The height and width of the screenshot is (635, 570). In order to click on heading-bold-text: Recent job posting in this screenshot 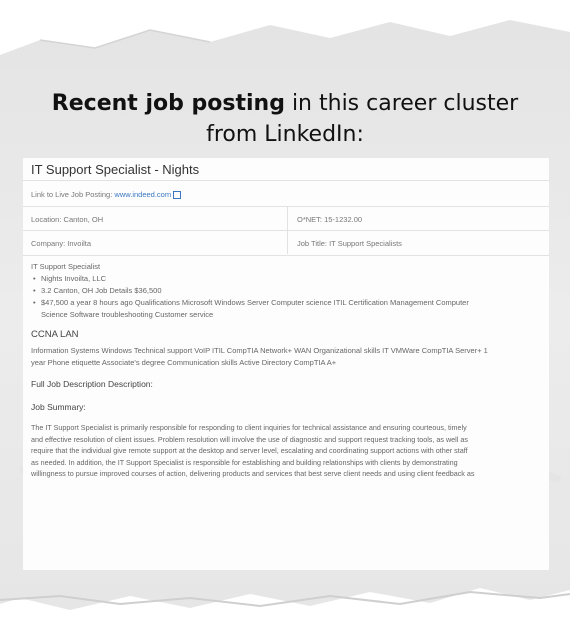, I will do `click(168, 103)`.